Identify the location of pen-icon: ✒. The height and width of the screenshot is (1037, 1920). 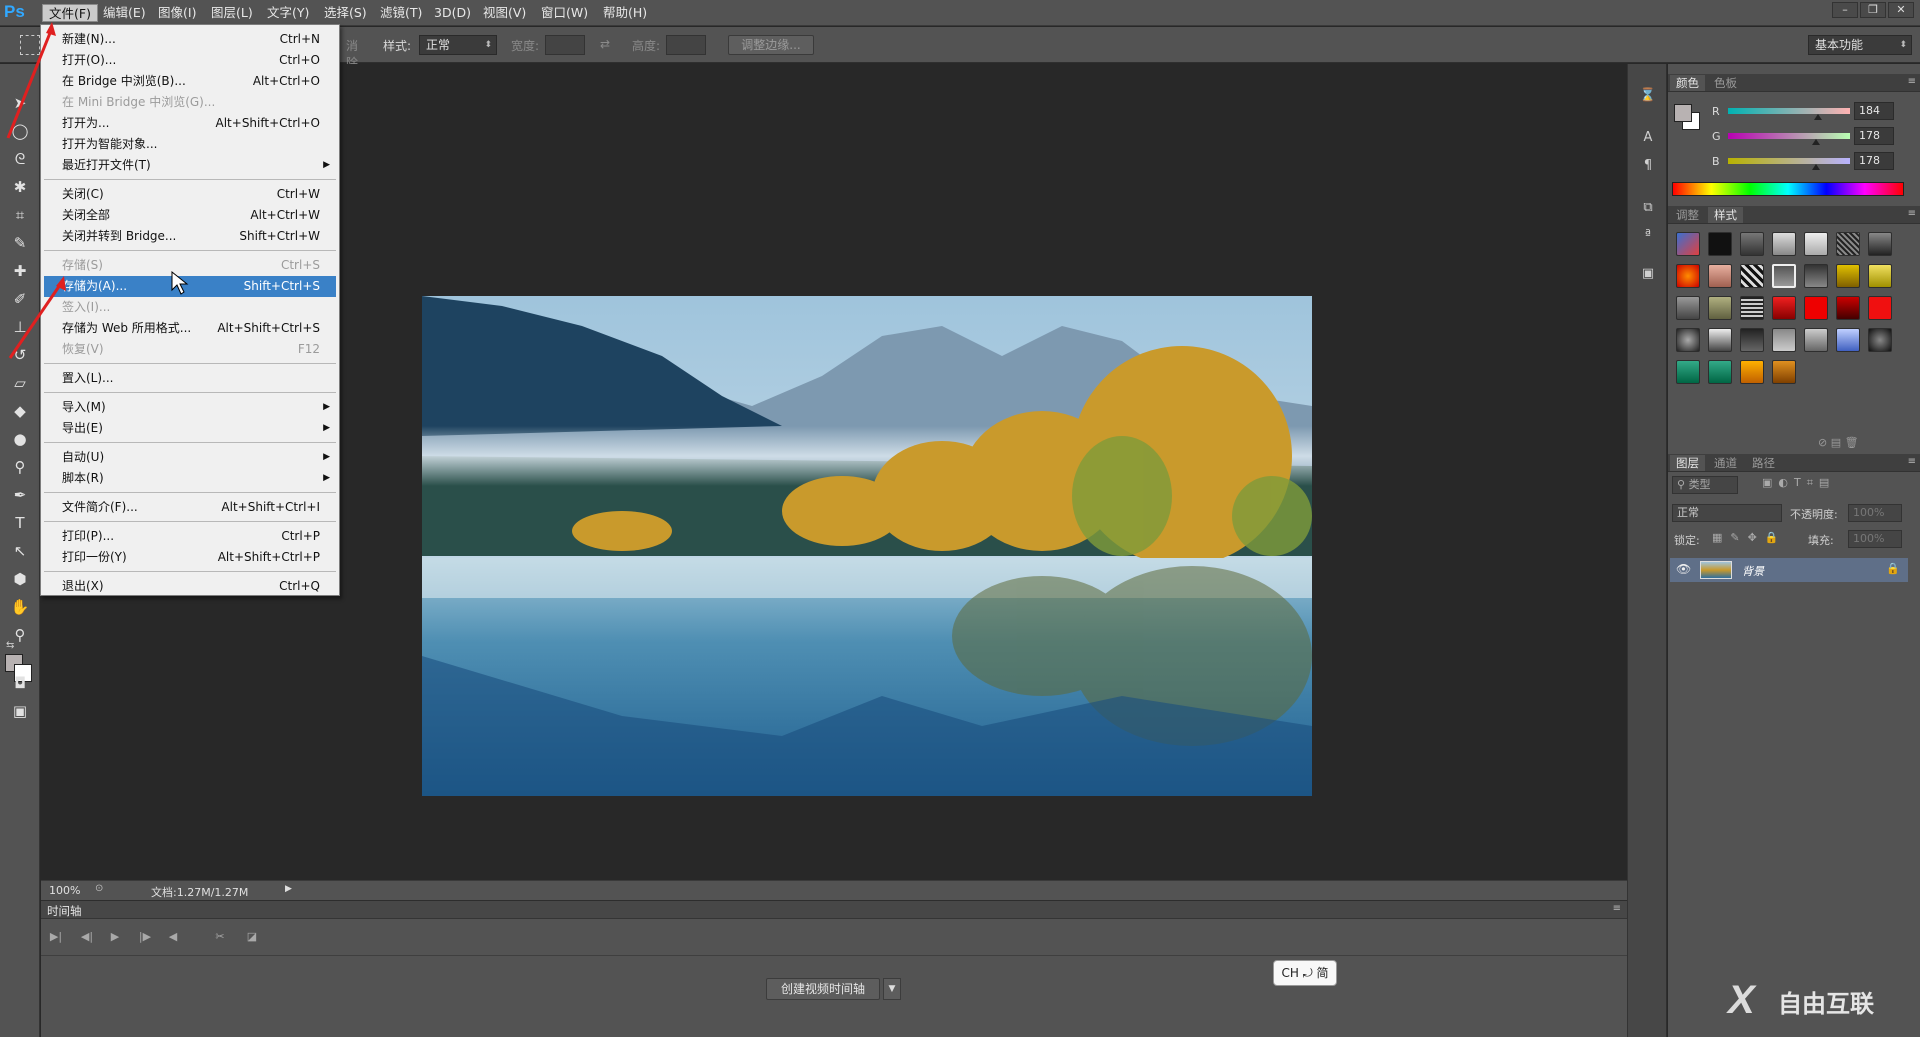
(20, 495).